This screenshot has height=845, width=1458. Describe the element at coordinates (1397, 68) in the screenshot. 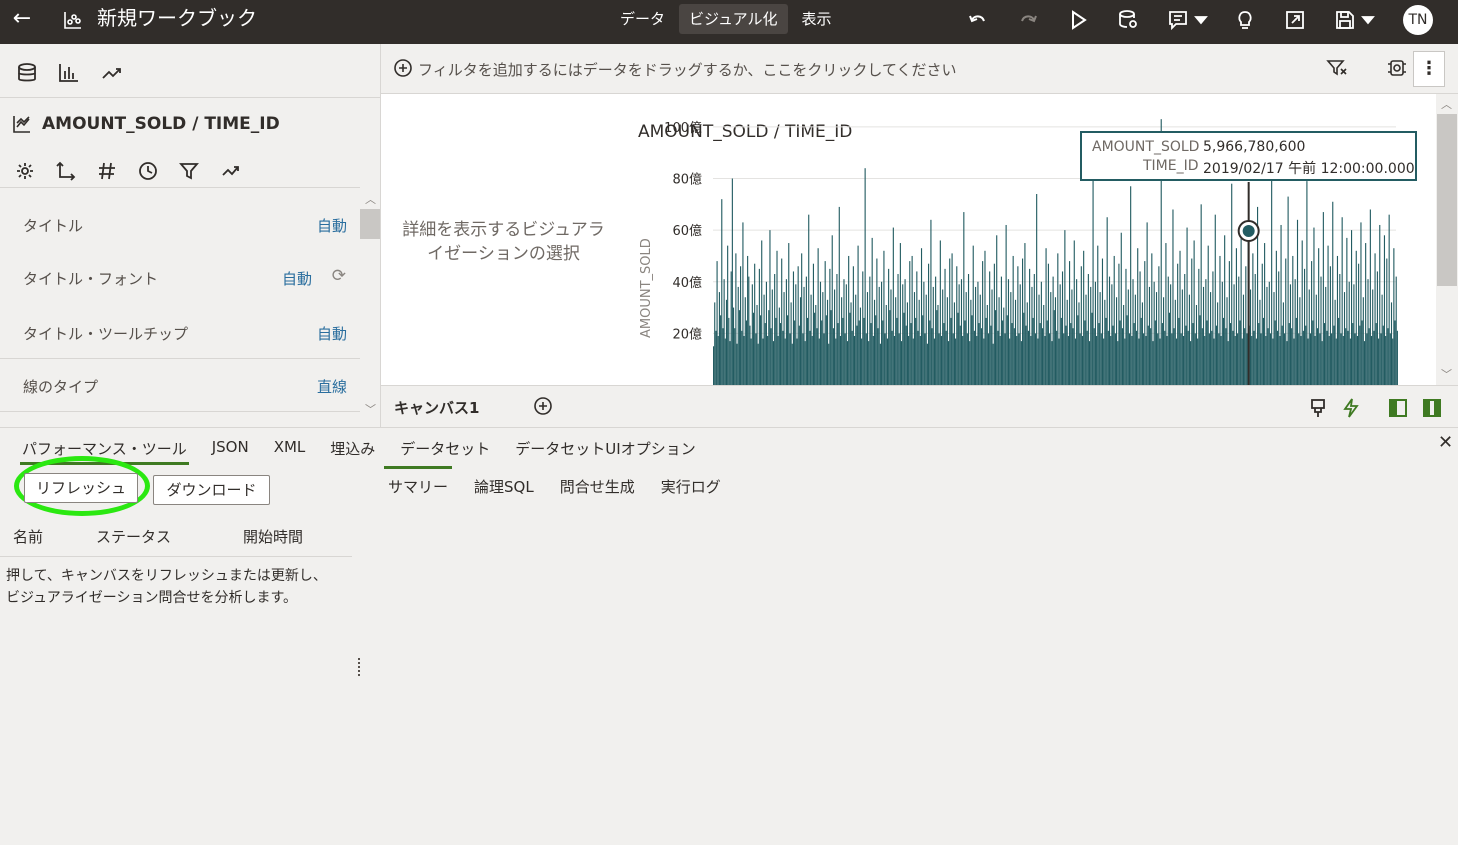

I see `visualization-settings-icon` at that location.